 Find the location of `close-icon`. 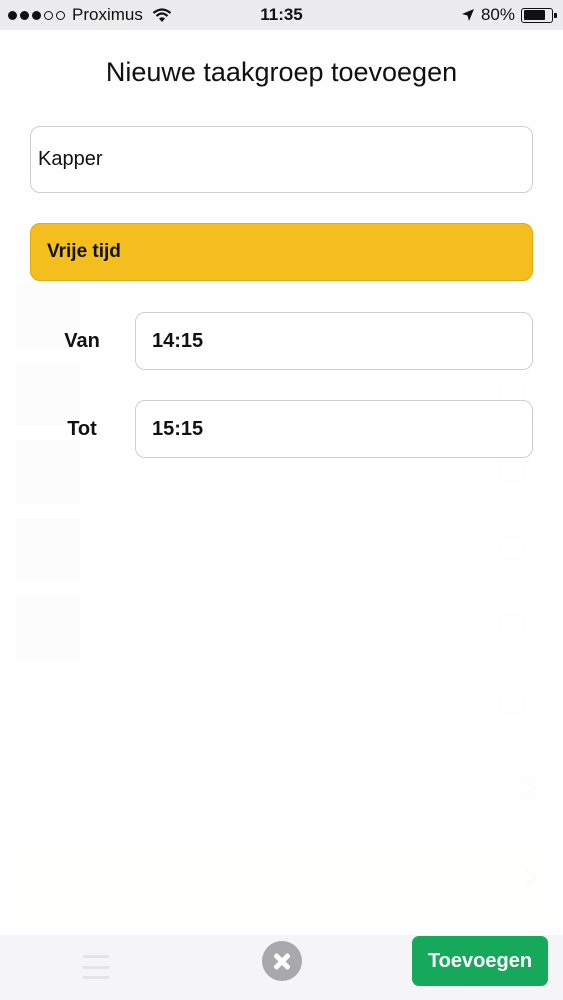

close-icon is located at coordinates (282, 961).